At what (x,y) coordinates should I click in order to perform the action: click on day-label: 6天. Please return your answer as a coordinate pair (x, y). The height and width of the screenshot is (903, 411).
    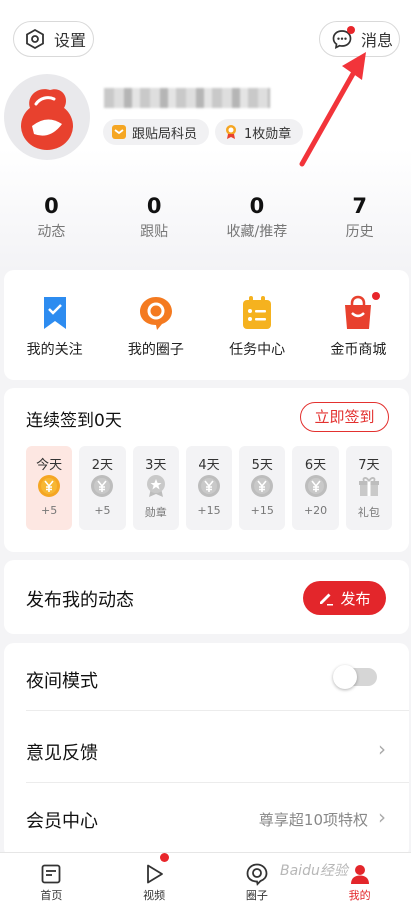
    Looking at the image, I should click on (315, 465).